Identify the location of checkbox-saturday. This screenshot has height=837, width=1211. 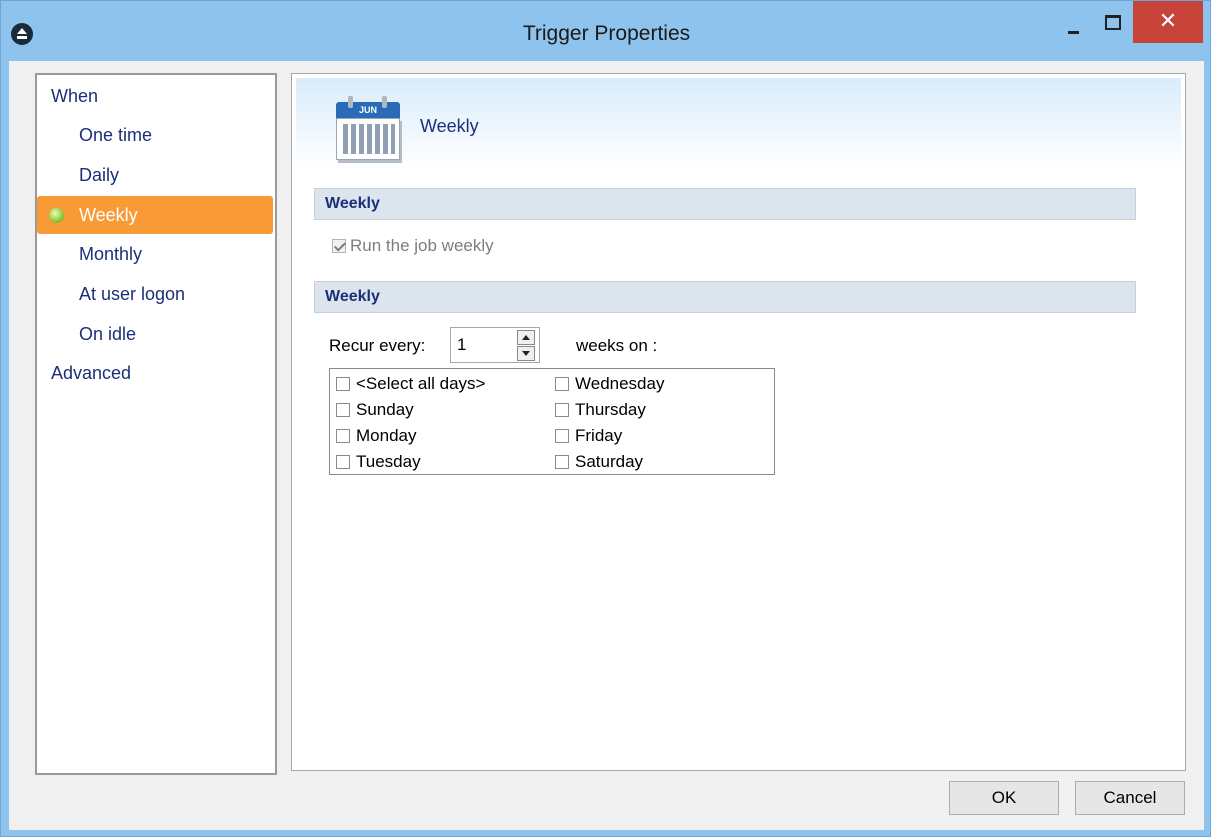
(562, 461).